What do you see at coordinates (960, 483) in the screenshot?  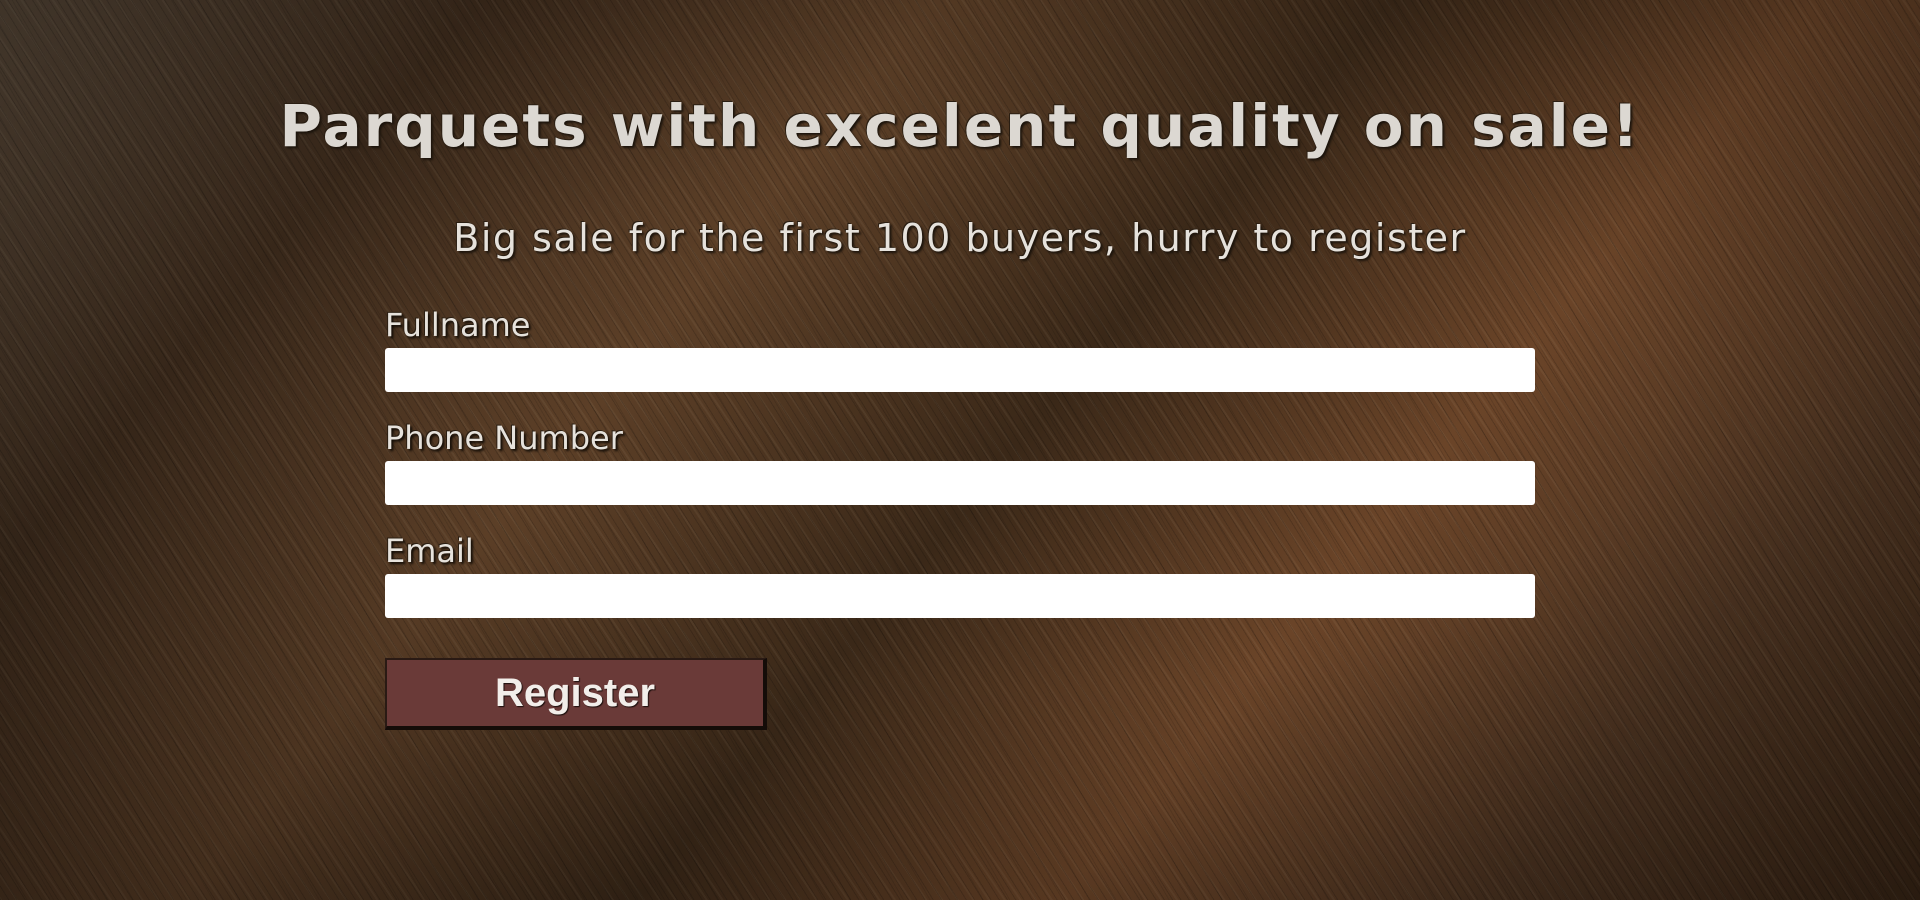 I see `phone-number-input` at bounding box center [960, 483].